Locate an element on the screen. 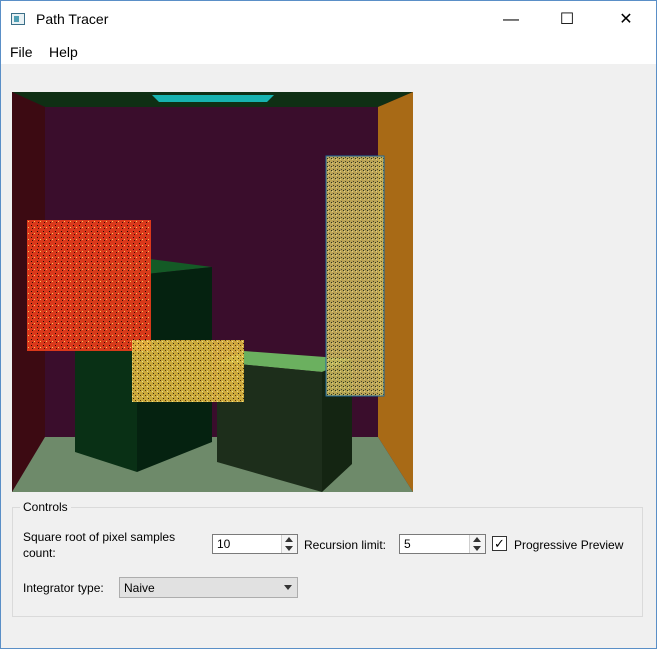 This screenshot has width=657, height=649. ceiling-light is located at coordinates (213, 98).